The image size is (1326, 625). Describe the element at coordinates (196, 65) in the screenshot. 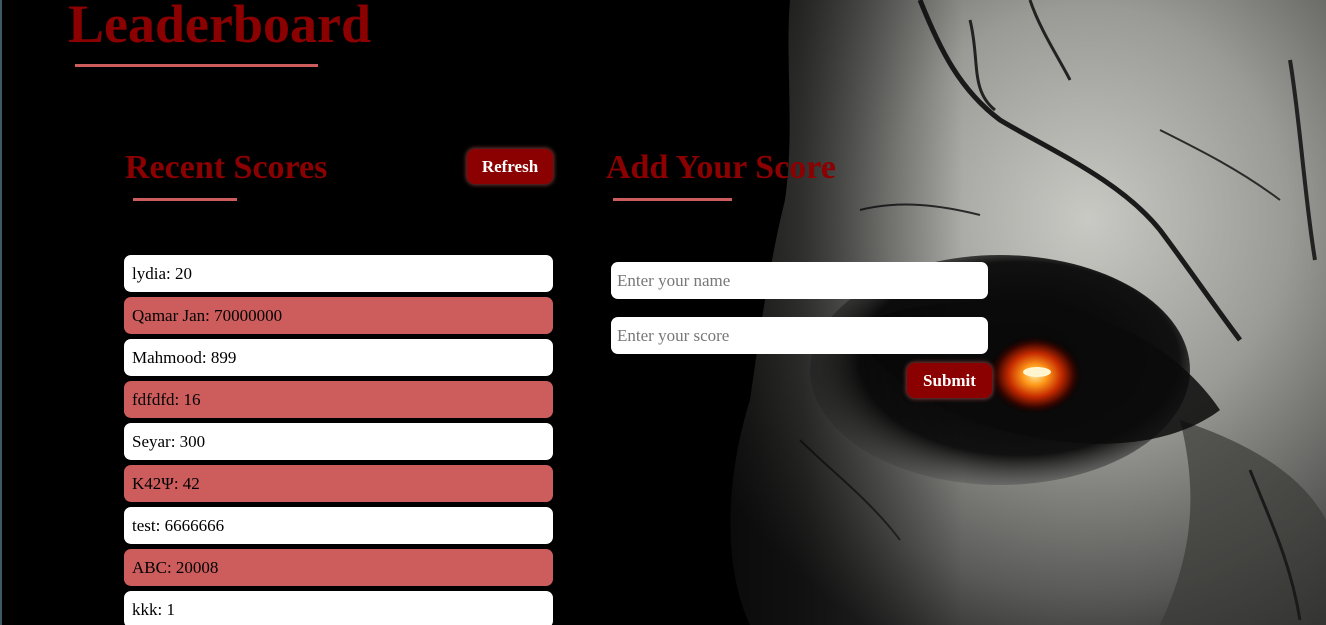

I see `title-underline` at that location.